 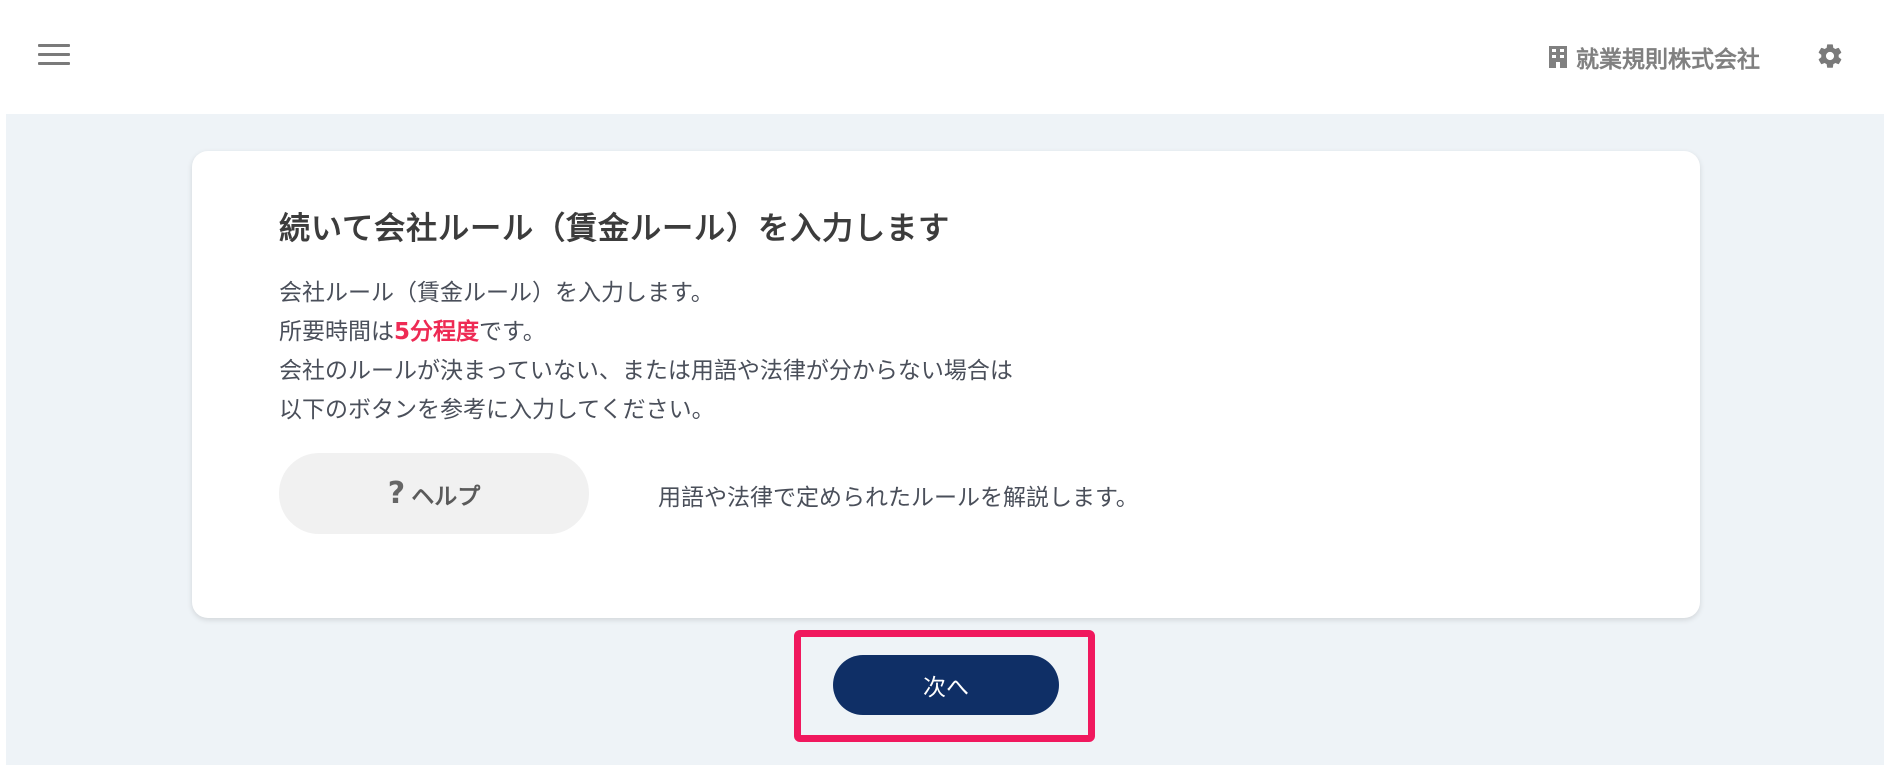 I want to click on company-selector: 就業規則株式会社, so click(x=1654, y=57).